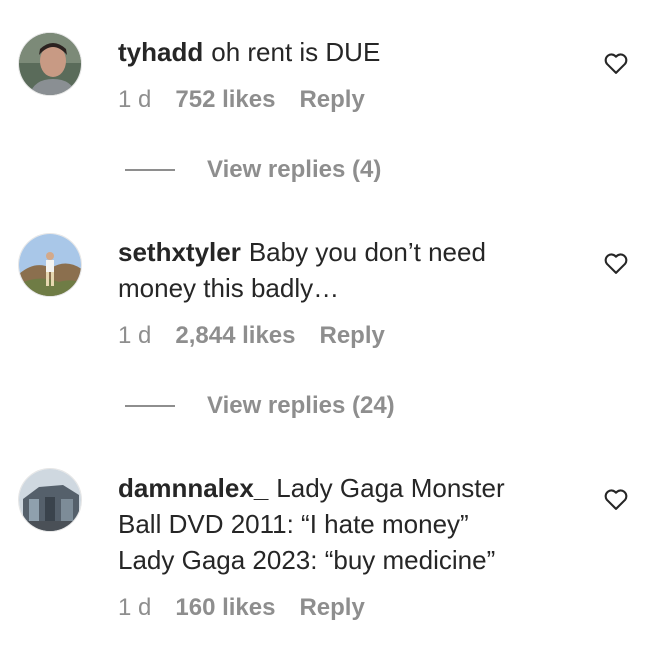 The width and height of the screenshot is (662, 654). Describe the element at coordinates (235, 336) in the screenshot. I see `comment-likes: 2,844 likes` at that location.